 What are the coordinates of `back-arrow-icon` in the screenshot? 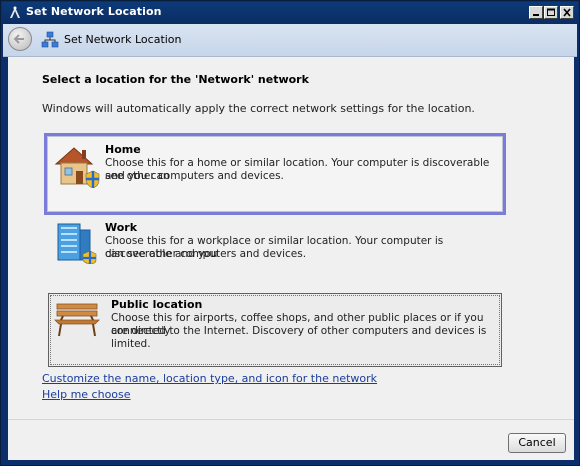 It's located at (18, 39).